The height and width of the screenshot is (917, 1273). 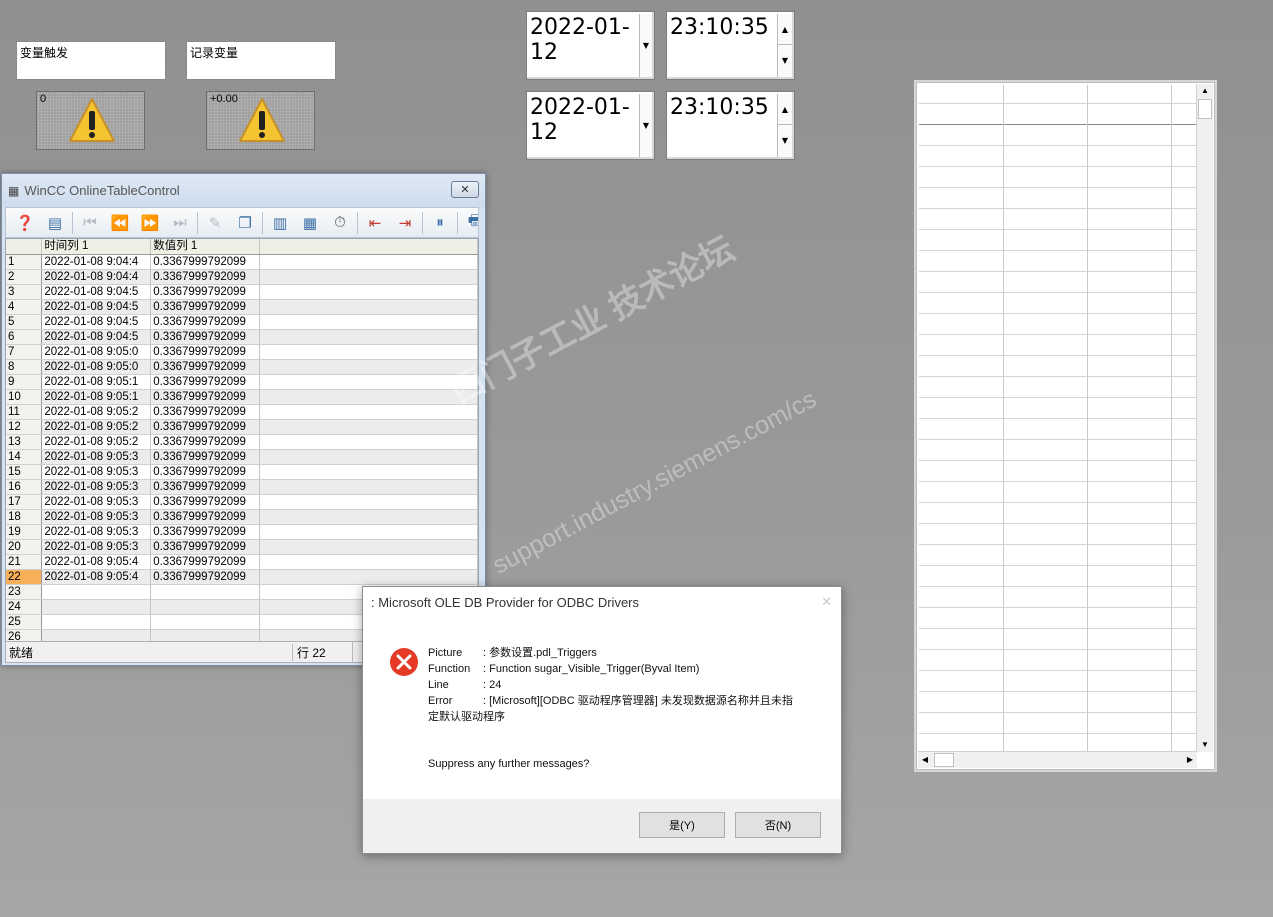 What do you see at coordinates (24, 517) in the screenshot?
I see `row-number: 18` at bounding box center [24, 517].